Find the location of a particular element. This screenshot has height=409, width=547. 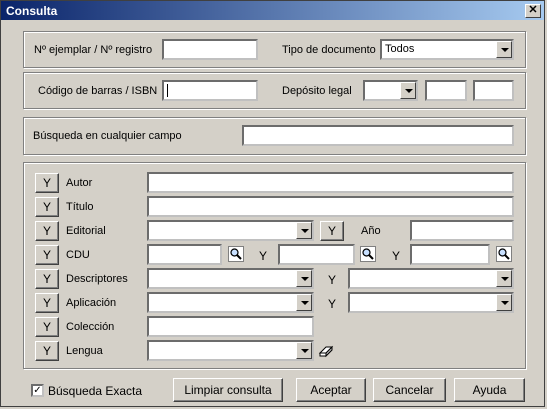

editorial-select is located at coordinates (230, 230).